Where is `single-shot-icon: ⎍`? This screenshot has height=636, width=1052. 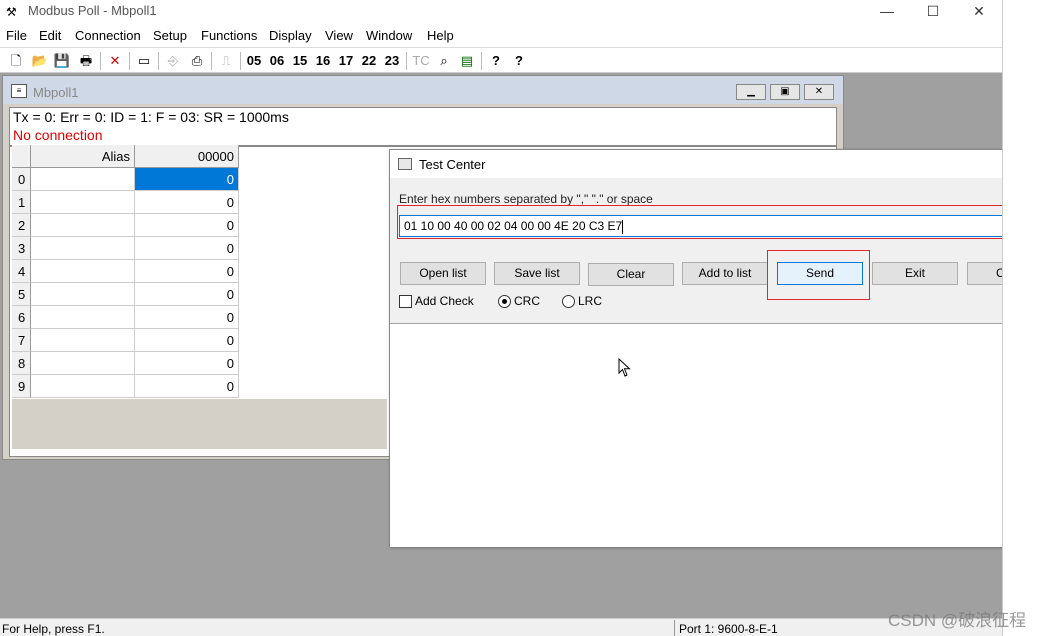 single-shot-icon: ⎍ is located at coordinates (226, 61).